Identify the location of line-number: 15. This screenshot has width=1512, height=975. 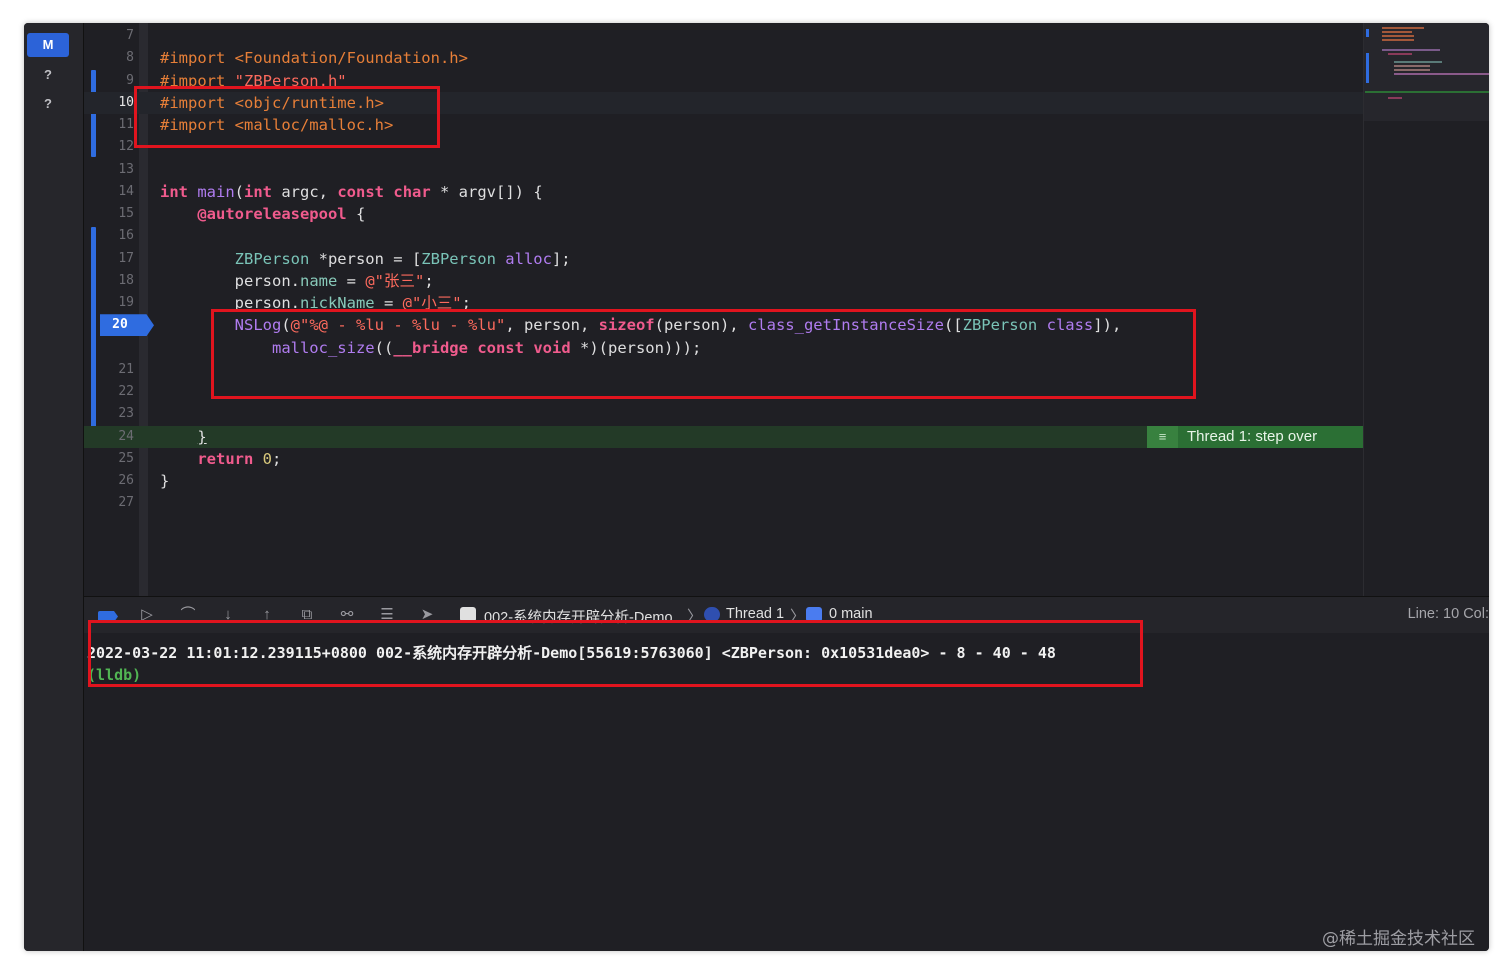
(109, 214).